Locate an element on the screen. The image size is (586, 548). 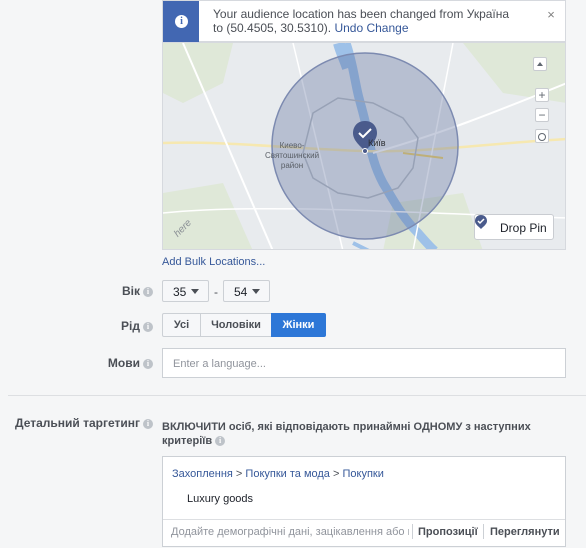
notice-icon-panel: i is located at coordinates (181, 21).